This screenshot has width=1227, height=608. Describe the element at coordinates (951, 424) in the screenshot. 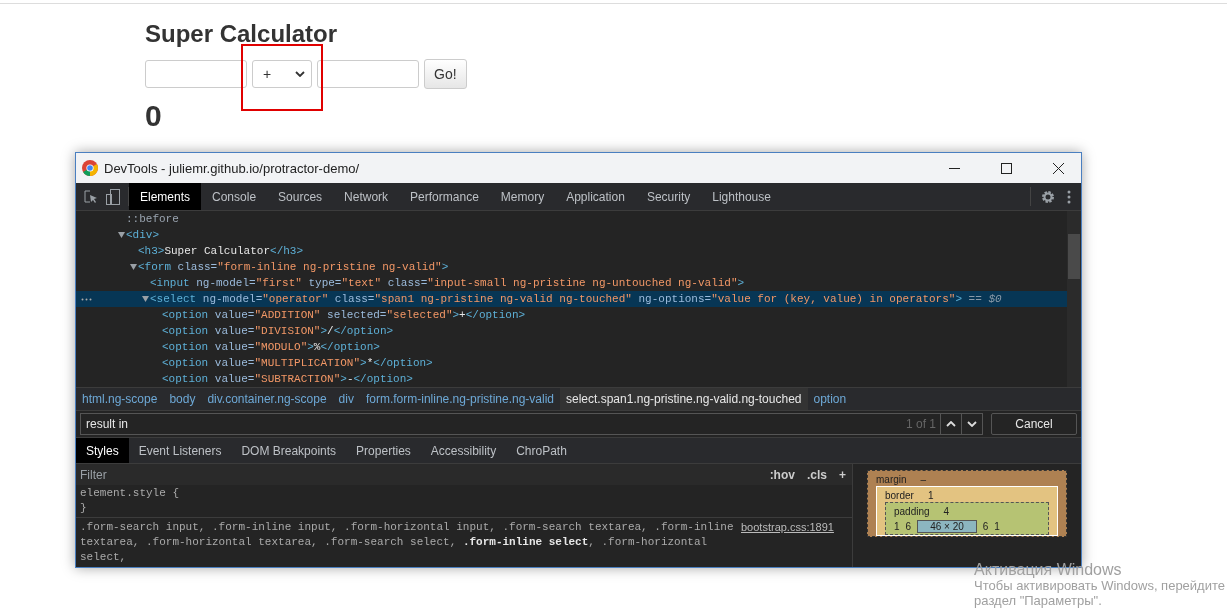

I see `chevron-up-icon` at that location.